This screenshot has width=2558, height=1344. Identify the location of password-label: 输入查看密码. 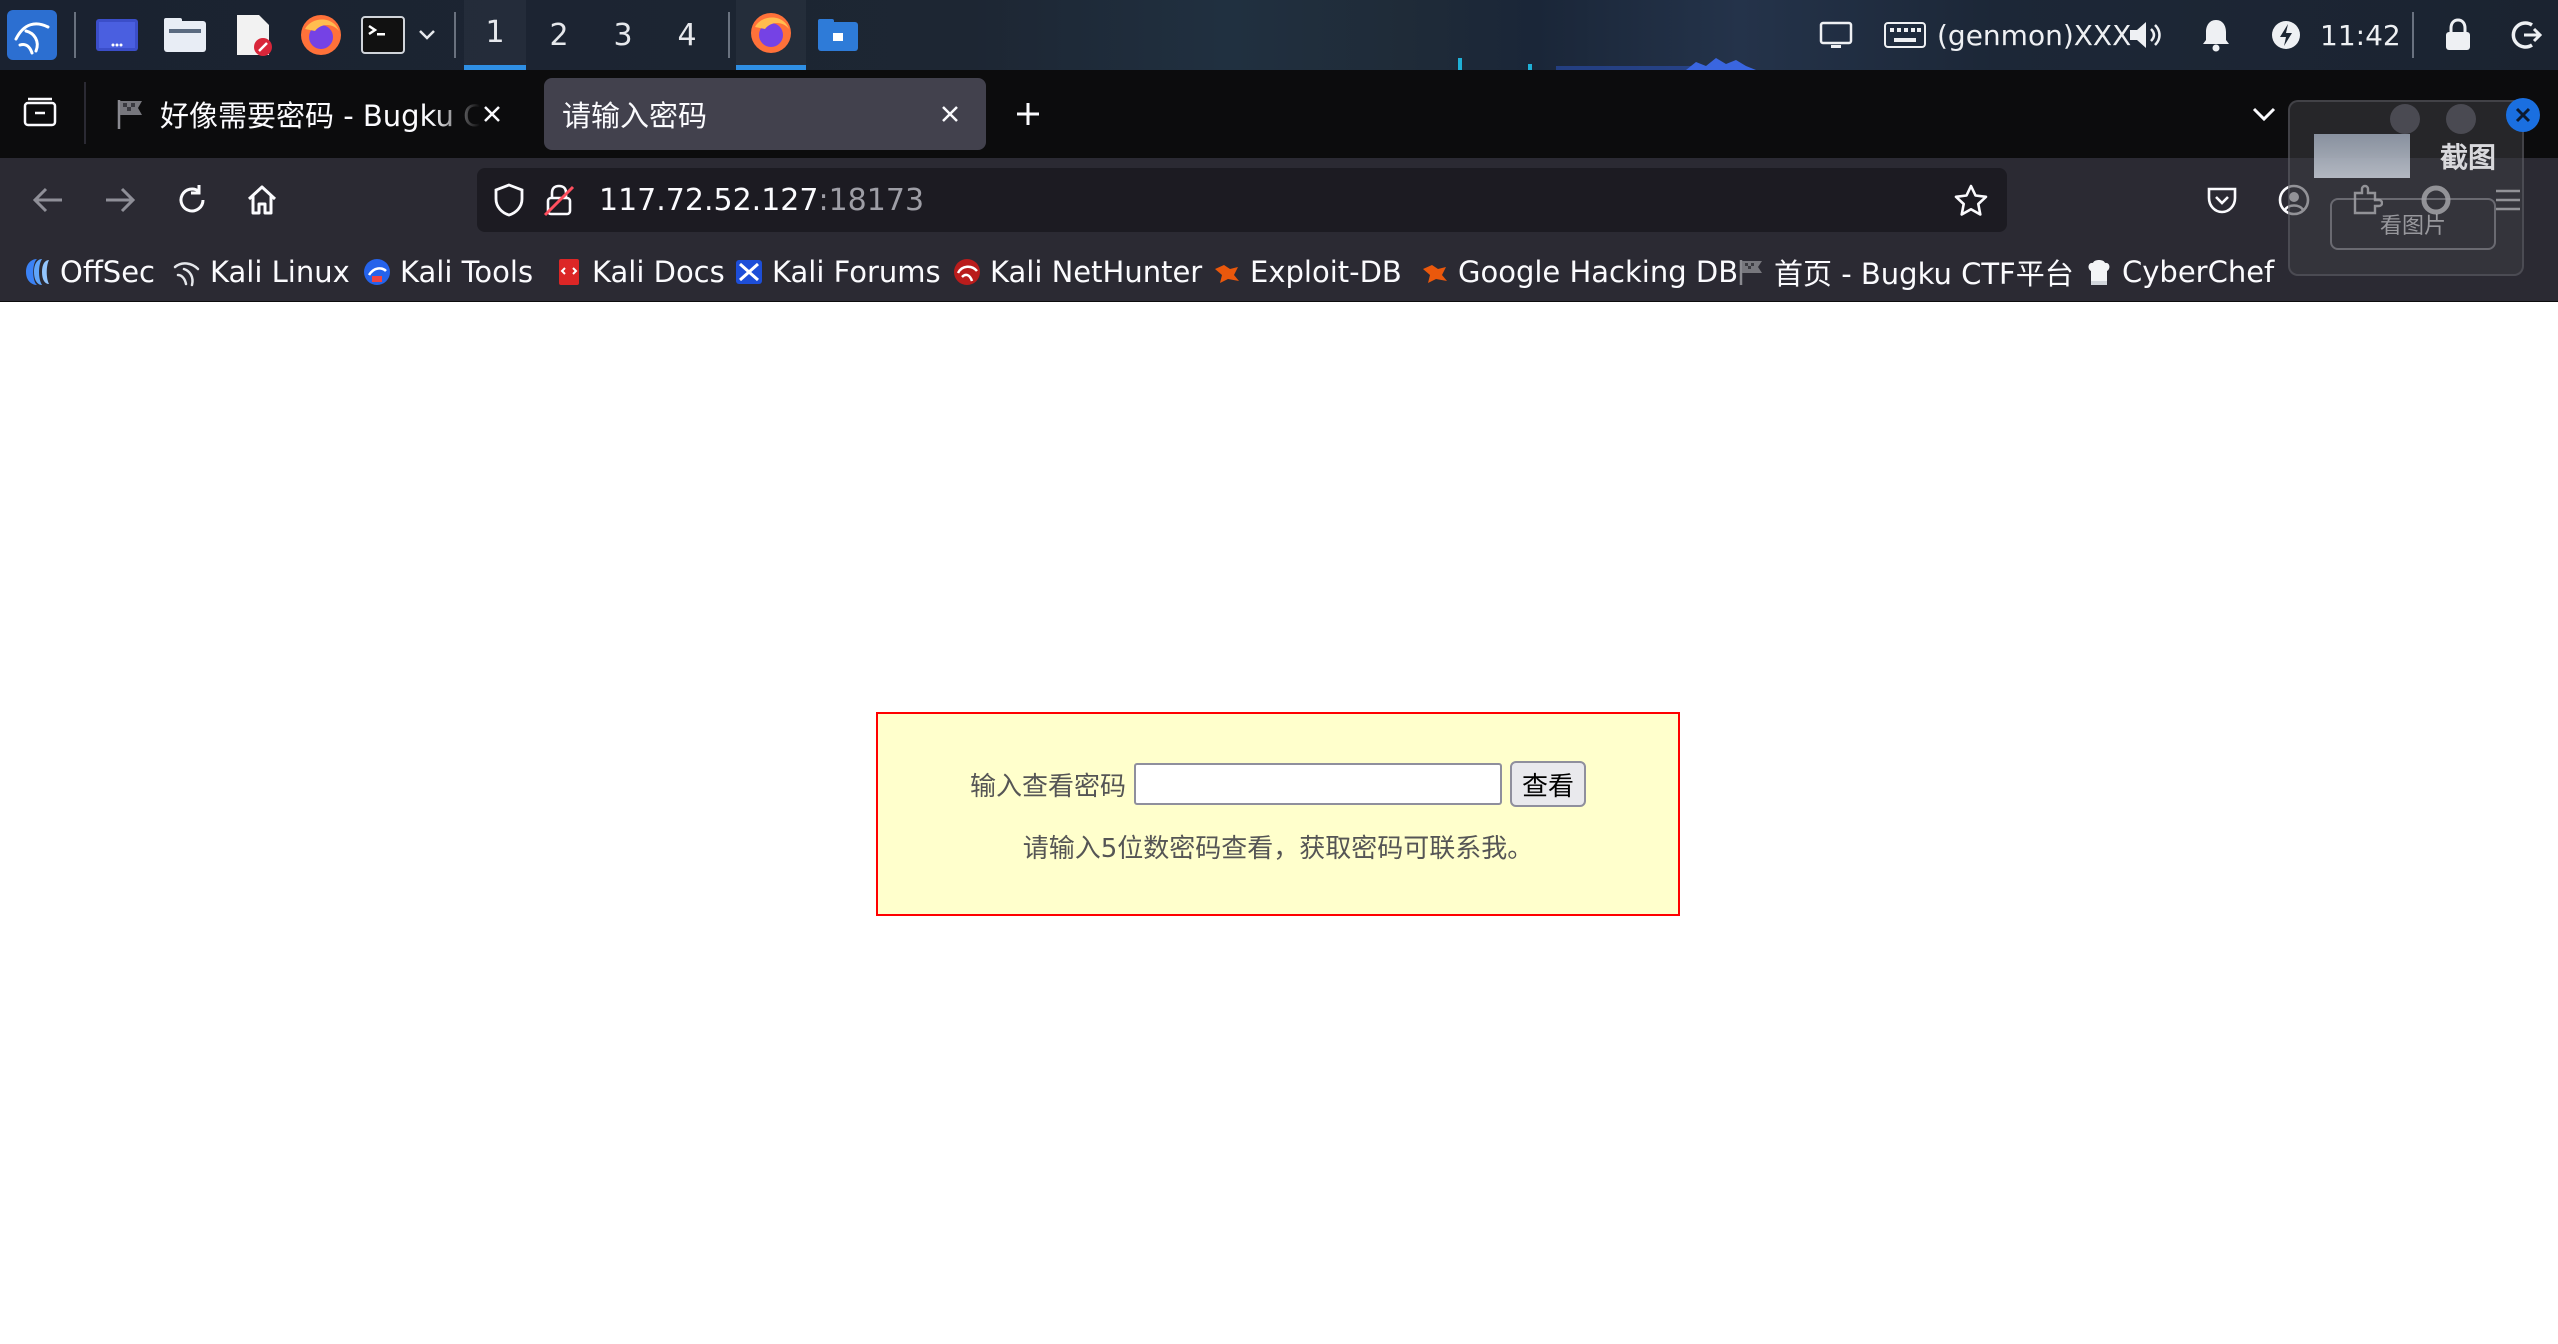
(1047, 786).